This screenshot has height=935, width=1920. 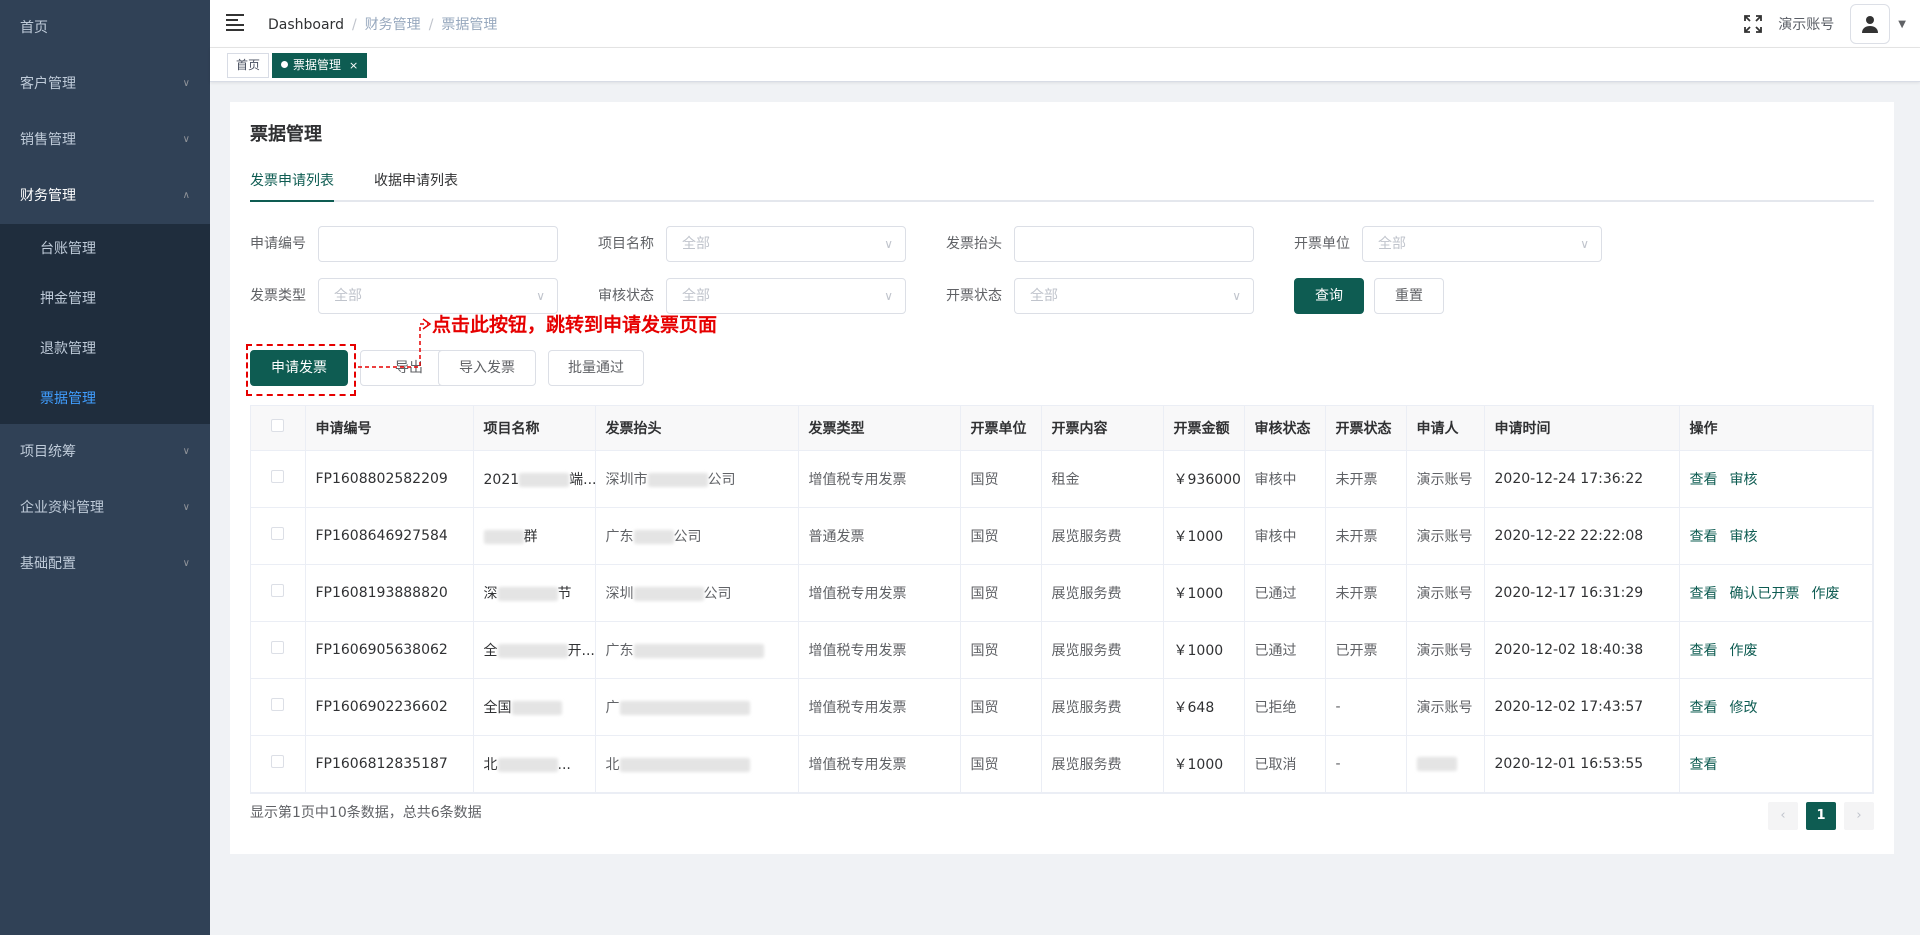 I want to click on cell-status: -, so click(x=1366, y=707).